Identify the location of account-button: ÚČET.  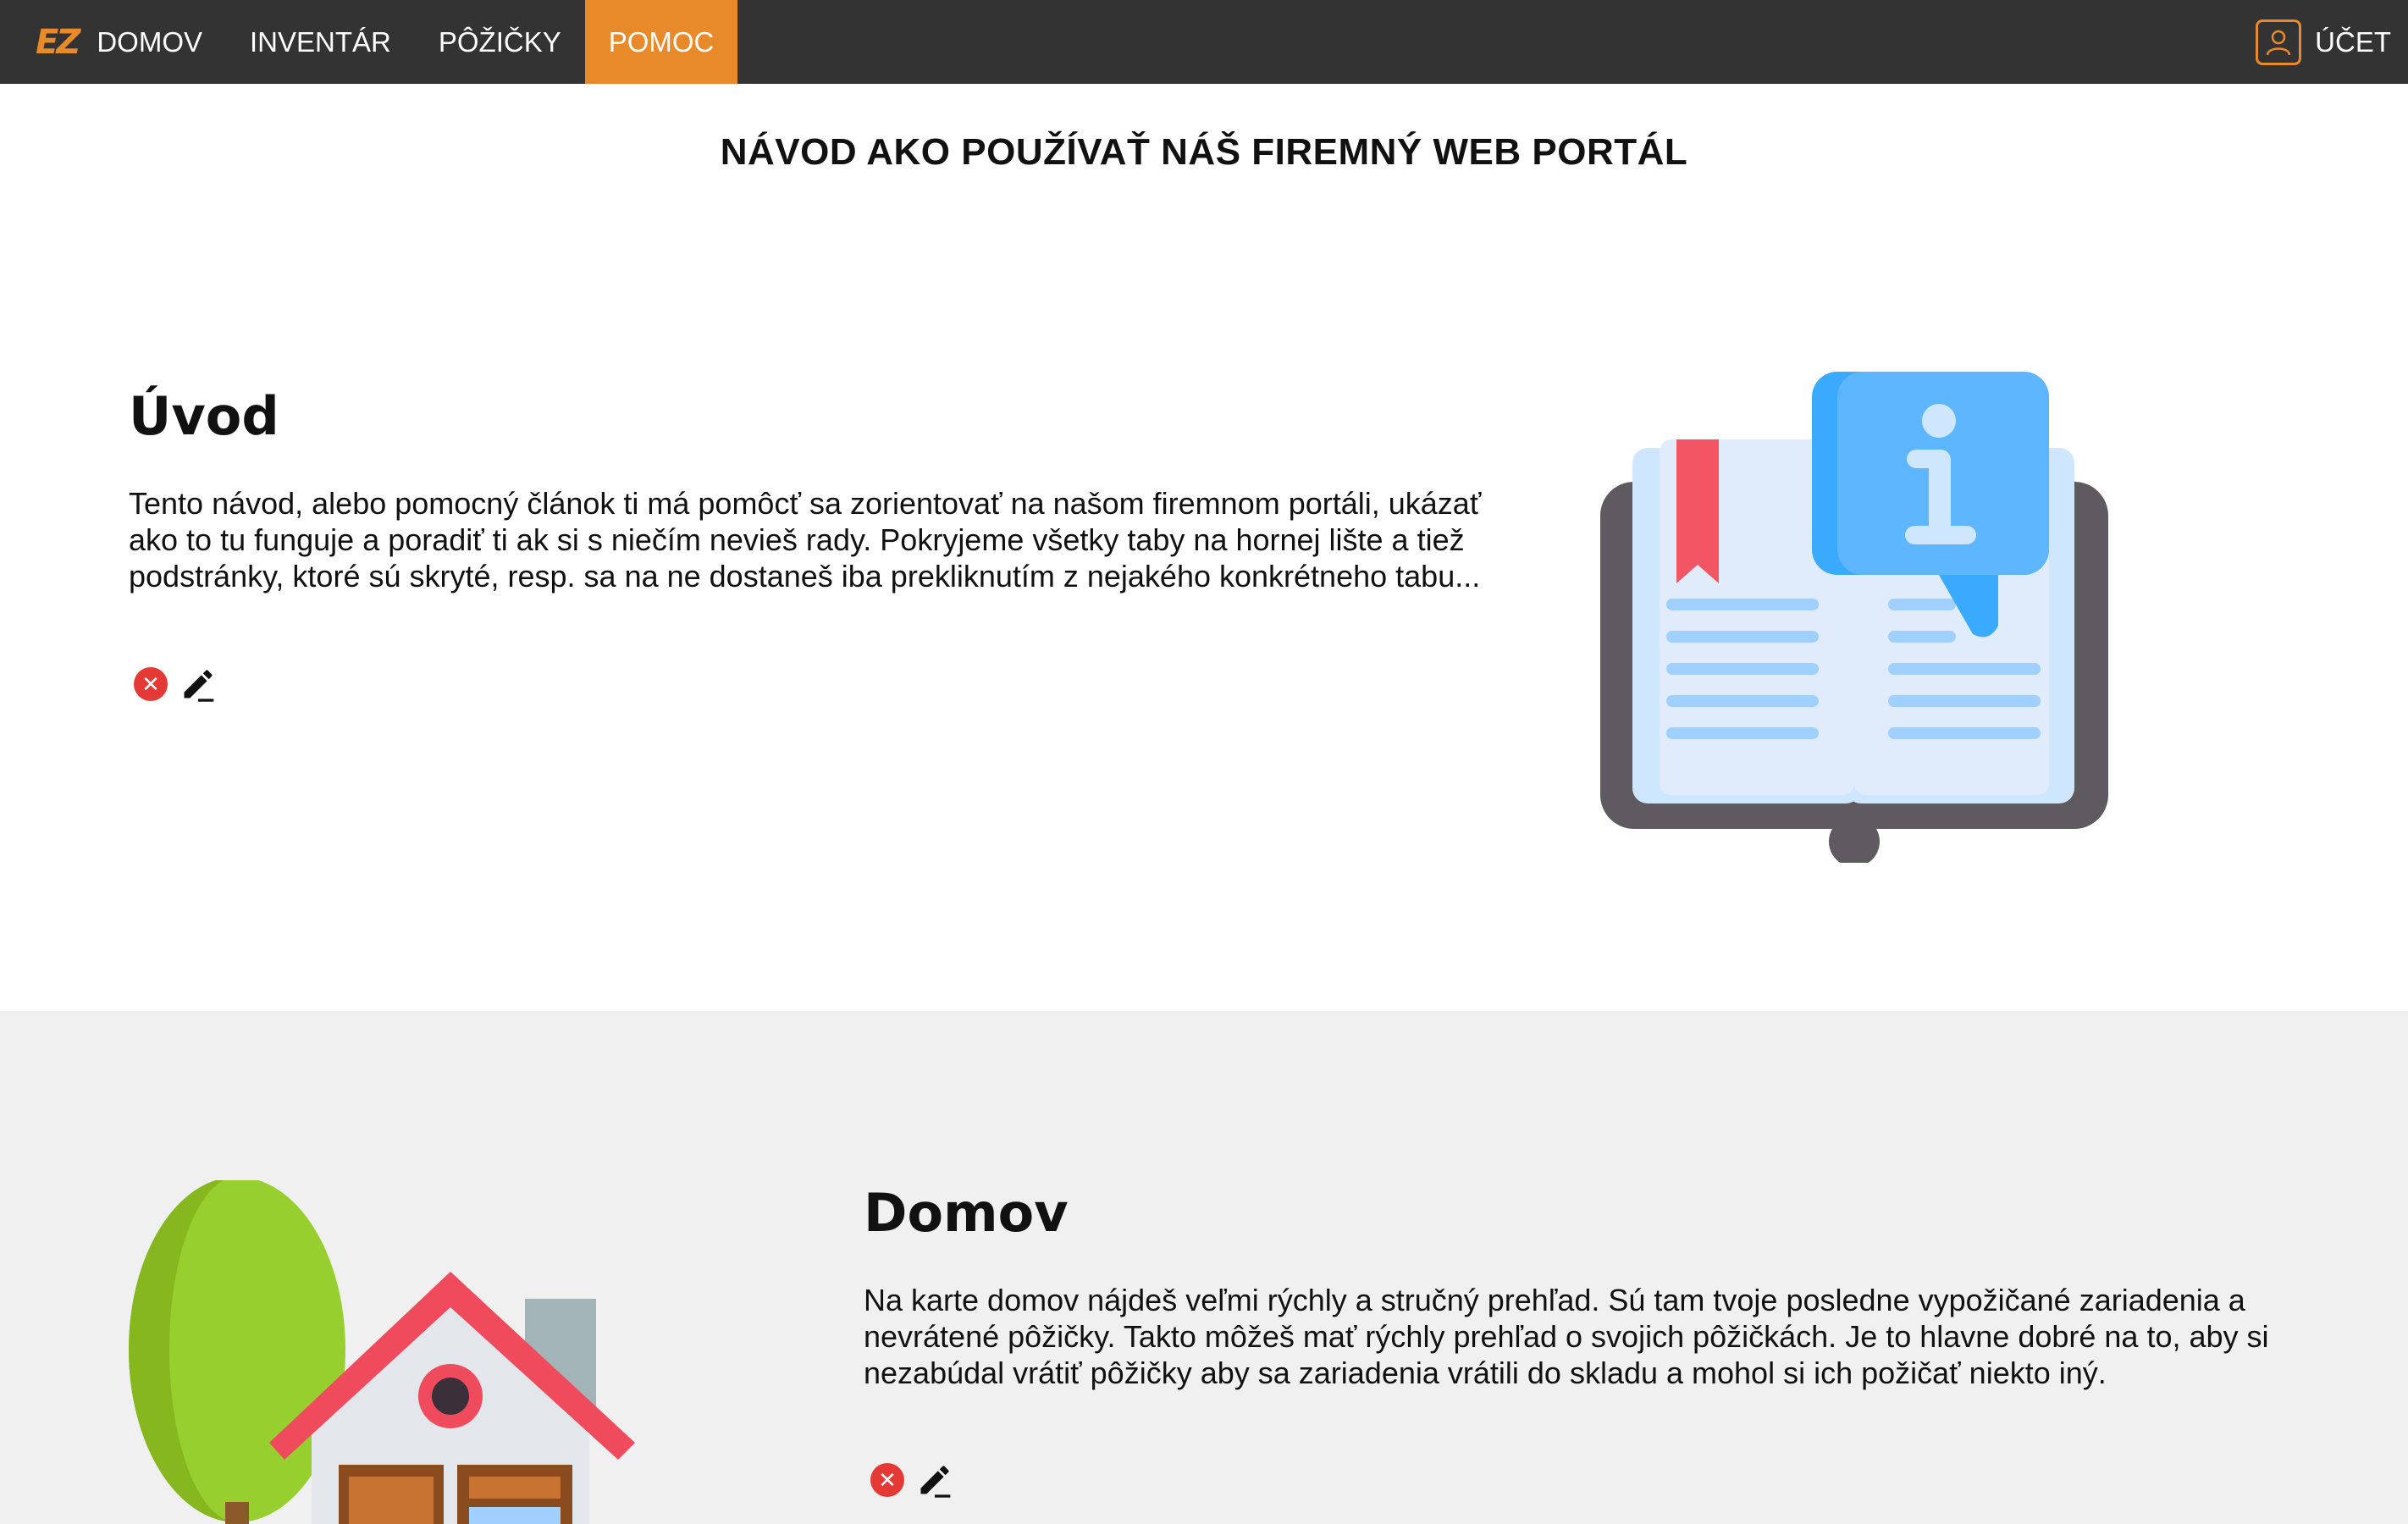
(2332, 42).